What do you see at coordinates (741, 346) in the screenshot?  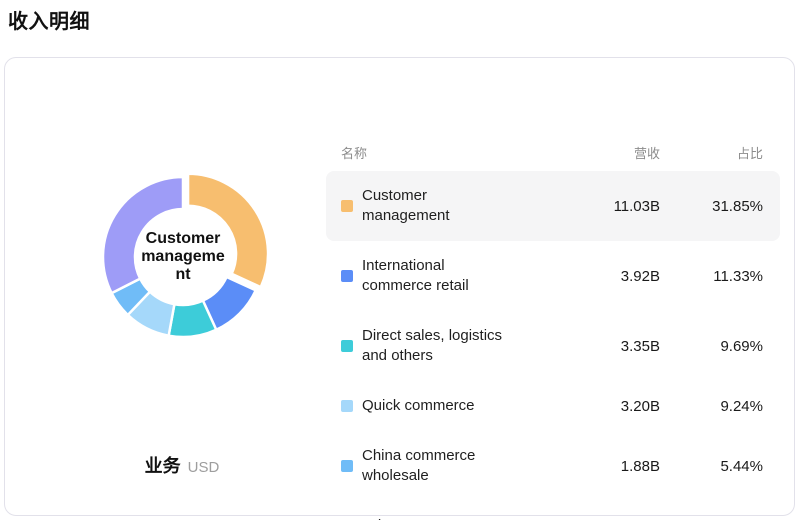 I see `row-share: 9.69%` at bounding box center [741, 346].